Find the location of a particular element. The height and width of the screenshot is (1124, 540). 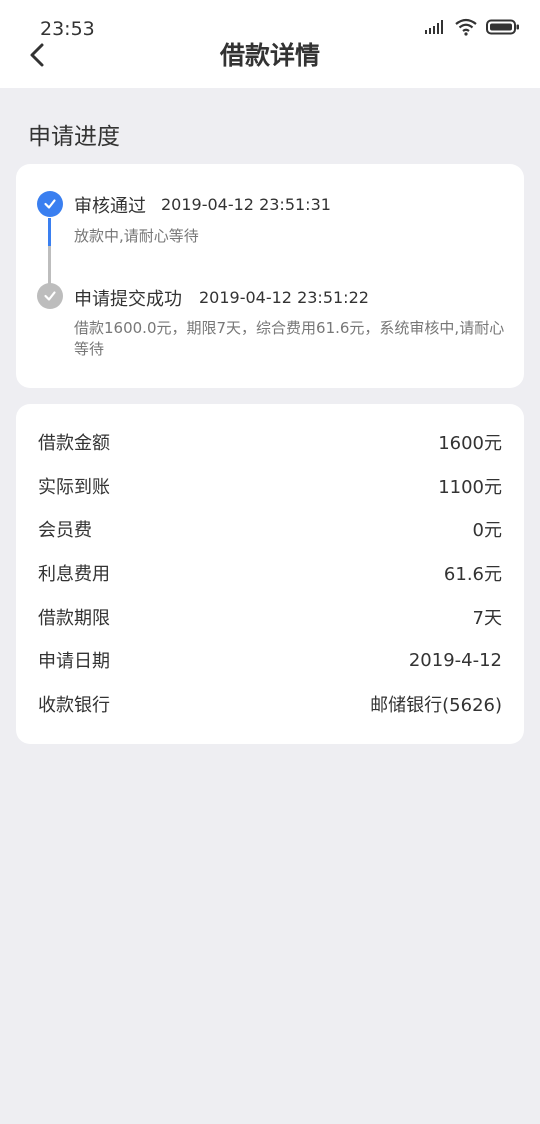

timeline-line-inactive is located at coordinates (49, 265).